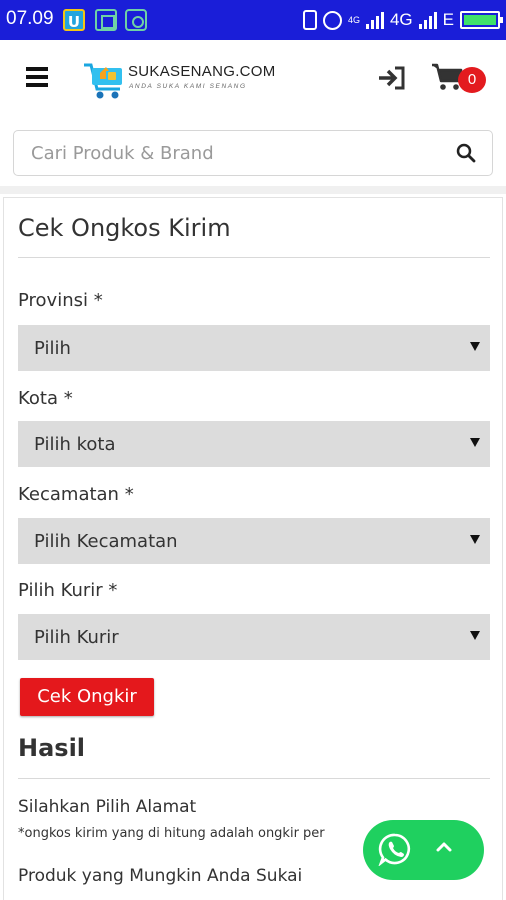 The width and height of the screenshot is (506, 900). What do you see at coordinates (76, 494) in the screenshot?
I see `district-label: Kecamatan *` at bounding box center [76, 494].